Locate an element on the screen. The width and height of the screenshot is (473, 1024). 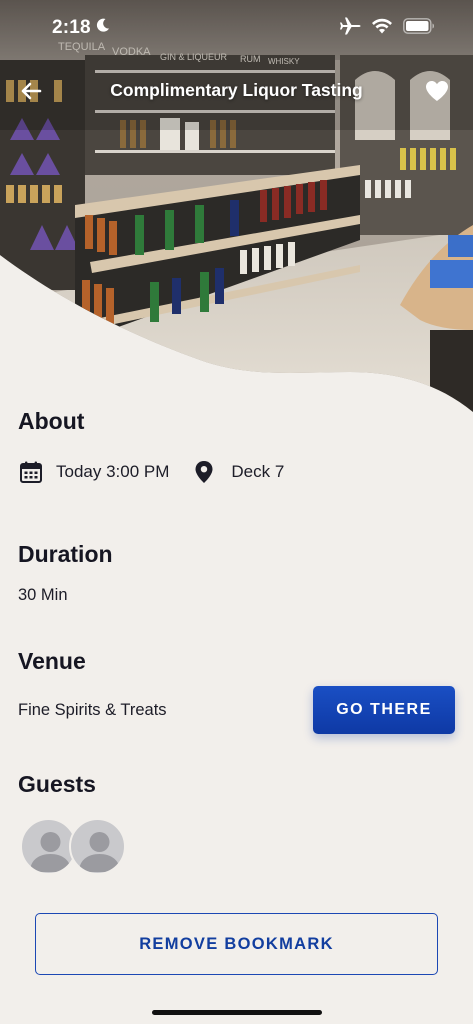
go-there-button: GO THERE is located at coordinates (384, 710).